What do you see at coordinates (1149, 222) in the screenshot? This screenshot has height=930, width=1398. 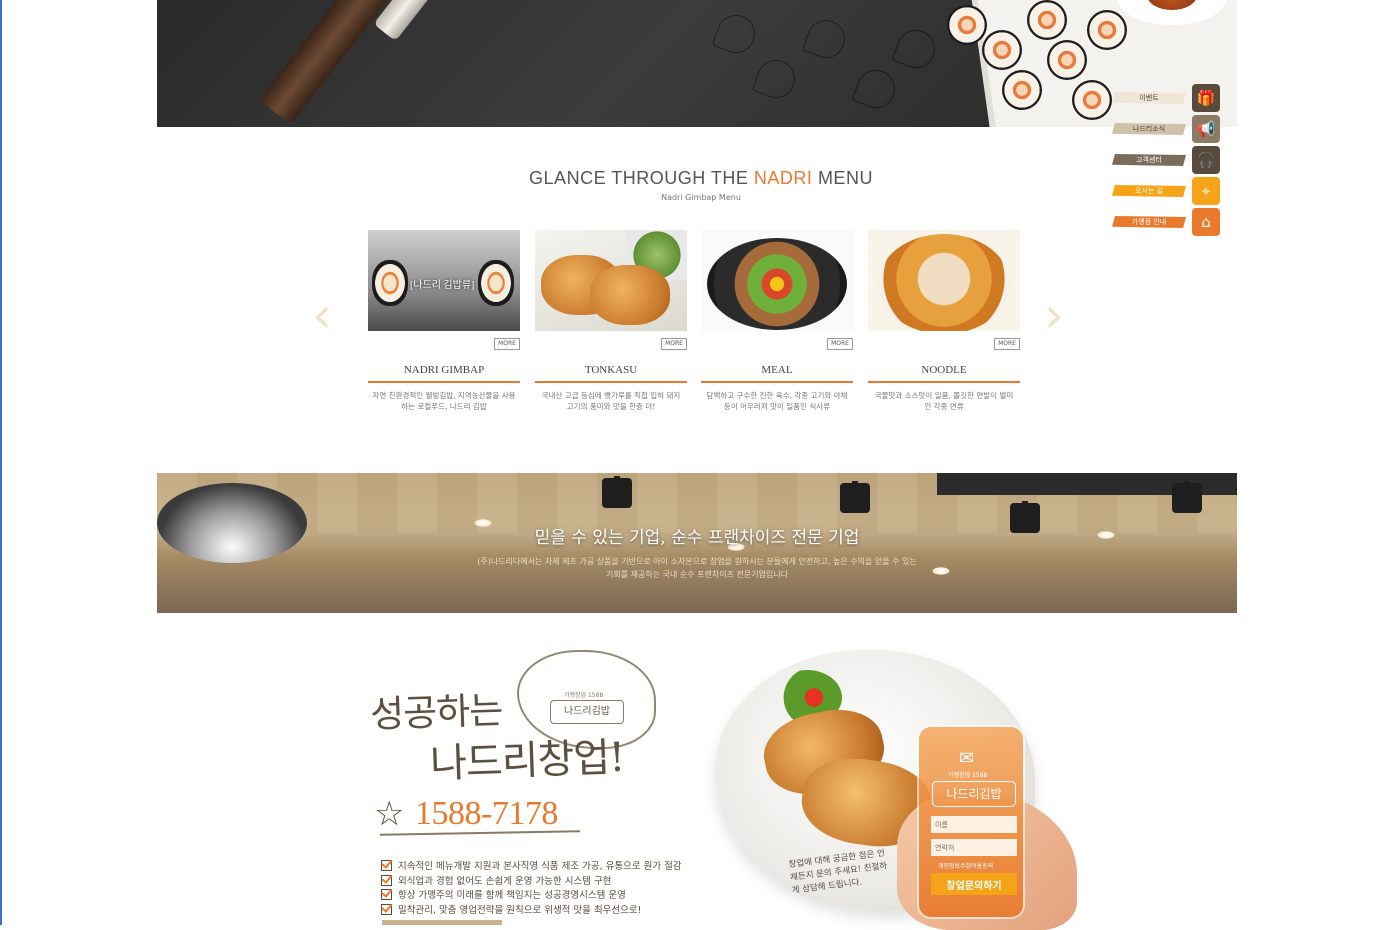 I see `quick-menu-label: 가맹점 안내` at bounding box center [1149, 222].